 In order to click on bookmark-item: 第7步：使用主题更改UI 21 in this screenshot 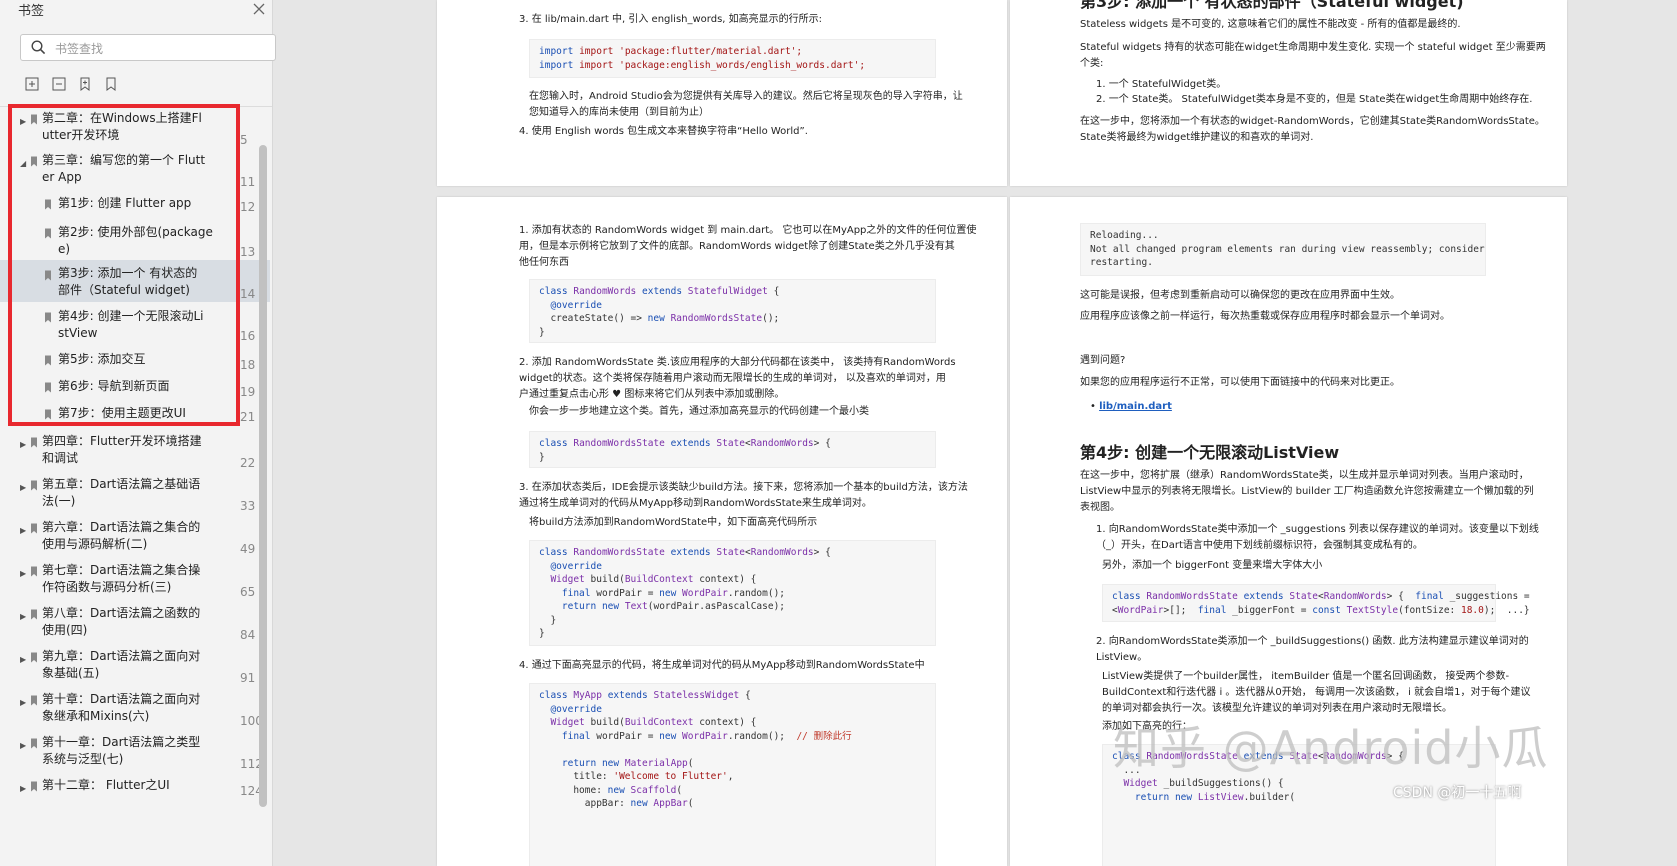, I will do `click(135, 415)`.